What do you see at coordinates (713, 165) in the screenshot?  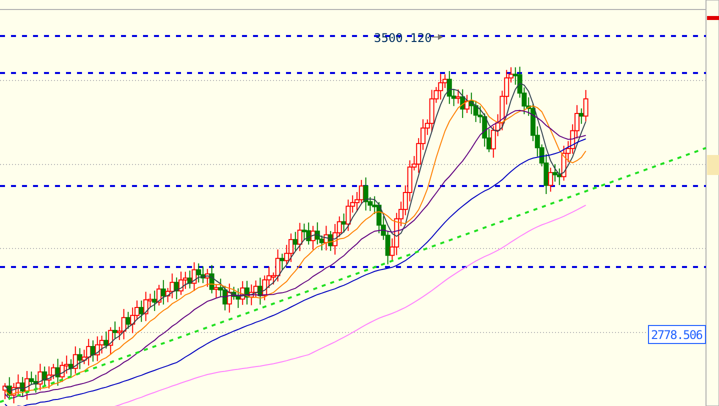 I see `highlighted-row` at bounding box center [713, 165].